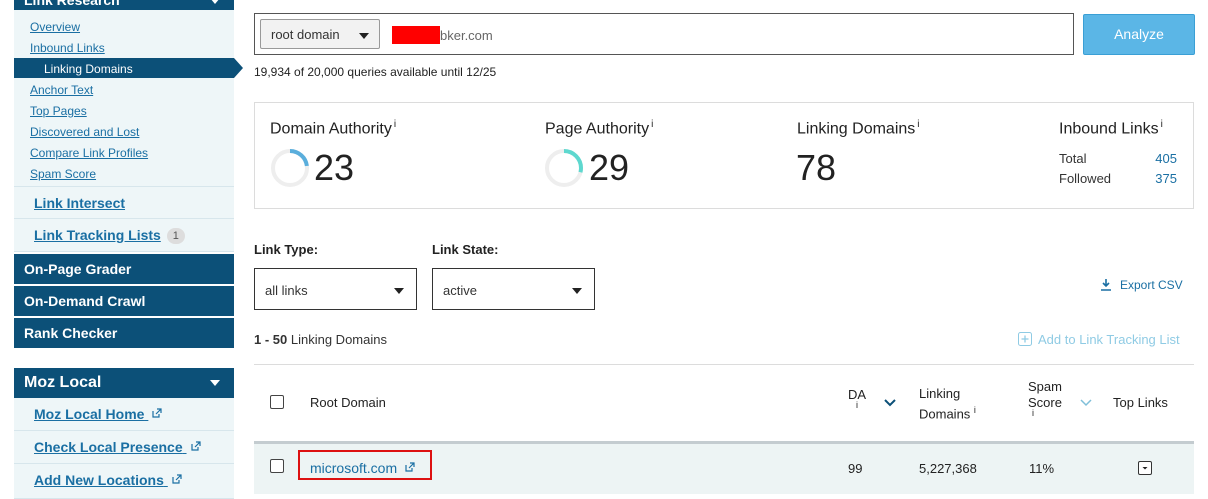 The image size is (1208, 499). What do you see at coordinates (72, 4) in the screenshot?
I see `sidebar-header-label: Link Research` at bounding box center [72, 4].